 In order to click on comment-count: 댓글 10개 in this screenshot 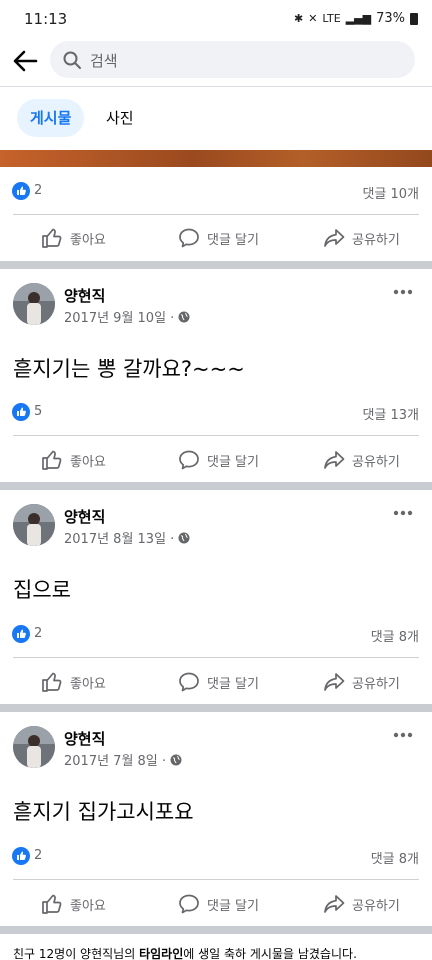, I will do `click(390, 192)`.